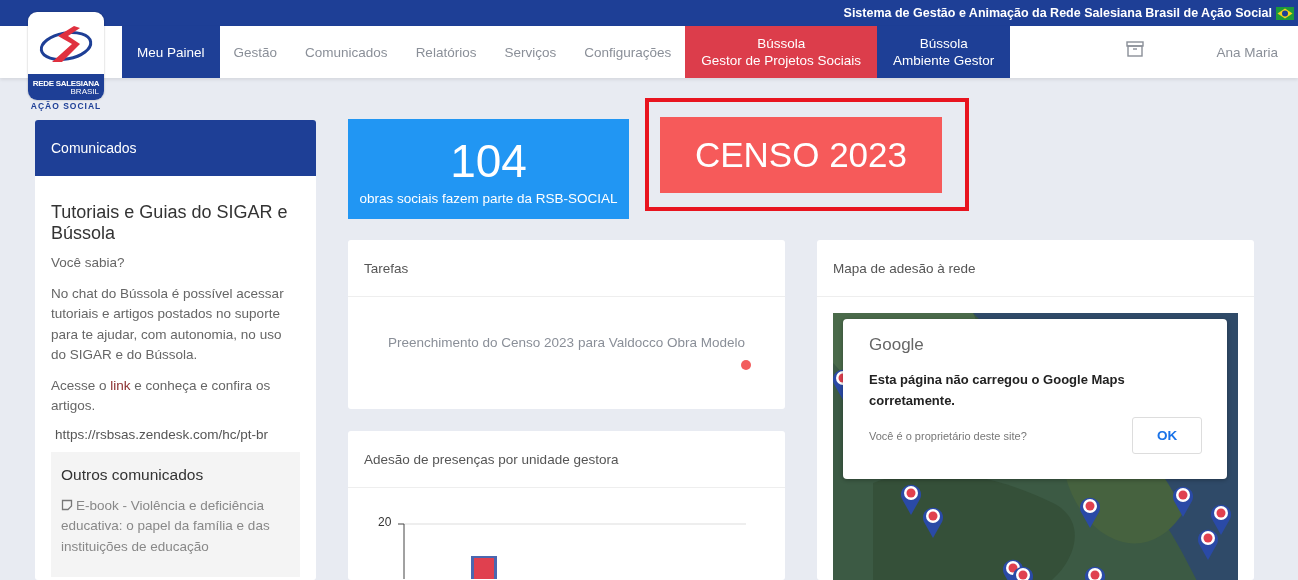  I want to click on nav-feature-link: Bússola Gestor de Projetos Sociais, so click(781, 52).